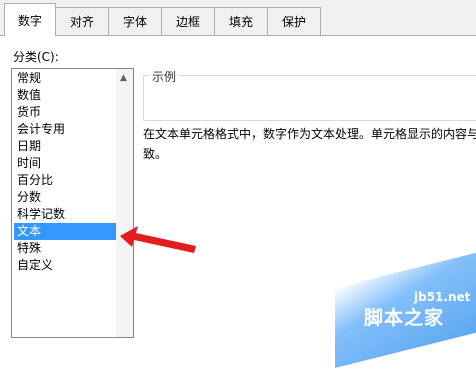 Image resolution: width=476 pixels, height=368 pixels. I want to click on format-description: 在文本单元格格式中，数字作为文本处理。单元格显示的内容与输入的内容完全一致。, so click(309, 134).